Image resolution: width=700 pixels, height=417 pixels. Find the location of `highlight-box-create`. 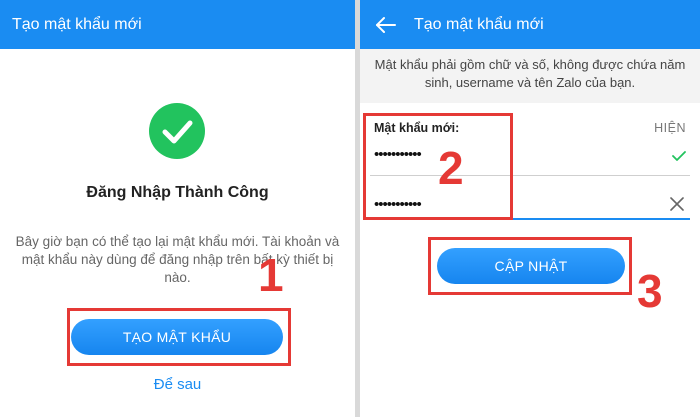

highlight-box-create is located at coordinates (179, 337).